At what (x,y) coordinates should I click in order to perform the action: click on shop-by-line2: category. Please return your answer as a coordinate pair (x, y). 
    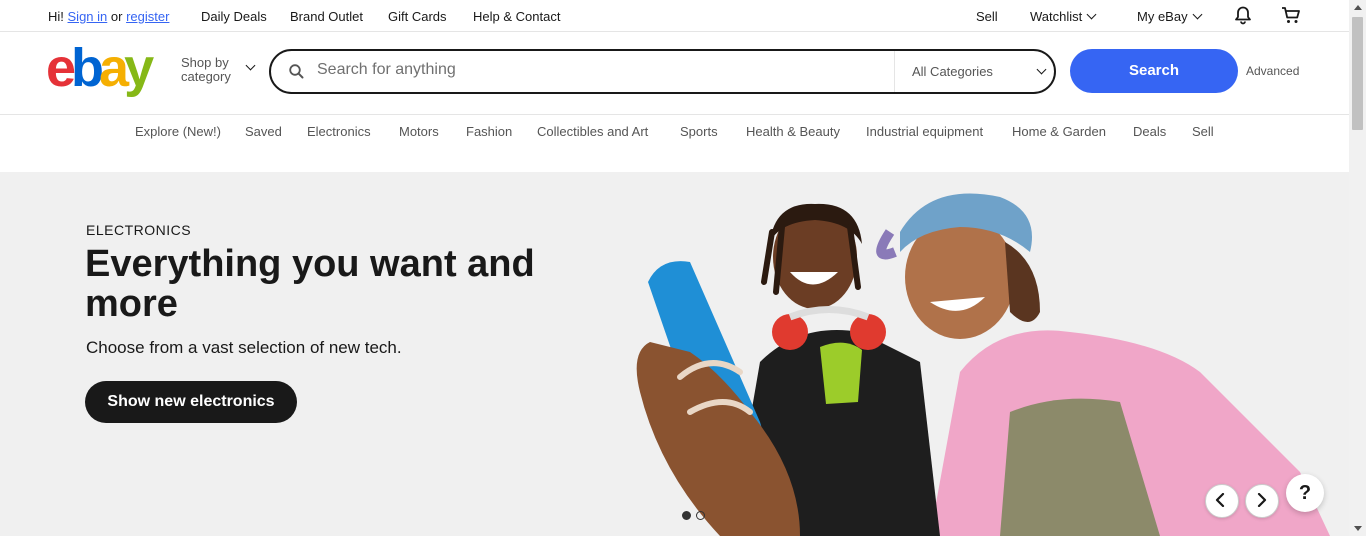
    Looking at the image, I should click on (206, 76).